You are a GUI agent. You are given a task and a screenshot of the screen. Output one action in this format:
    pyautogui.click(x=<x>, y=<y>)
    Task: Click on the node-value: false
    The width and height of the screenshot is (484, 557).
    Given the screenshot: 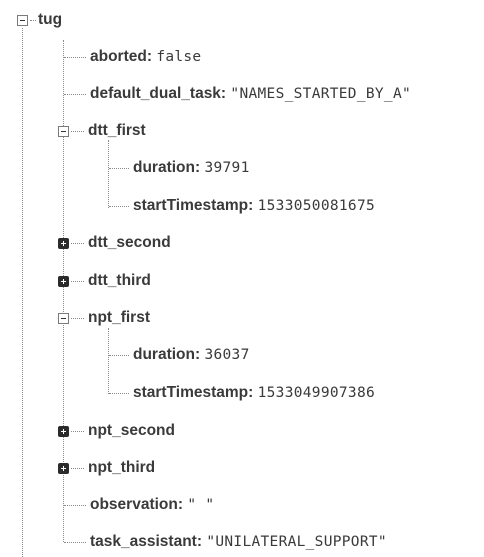 What is the action you would take?
    pyautogui.click(x=179, y=57)
    